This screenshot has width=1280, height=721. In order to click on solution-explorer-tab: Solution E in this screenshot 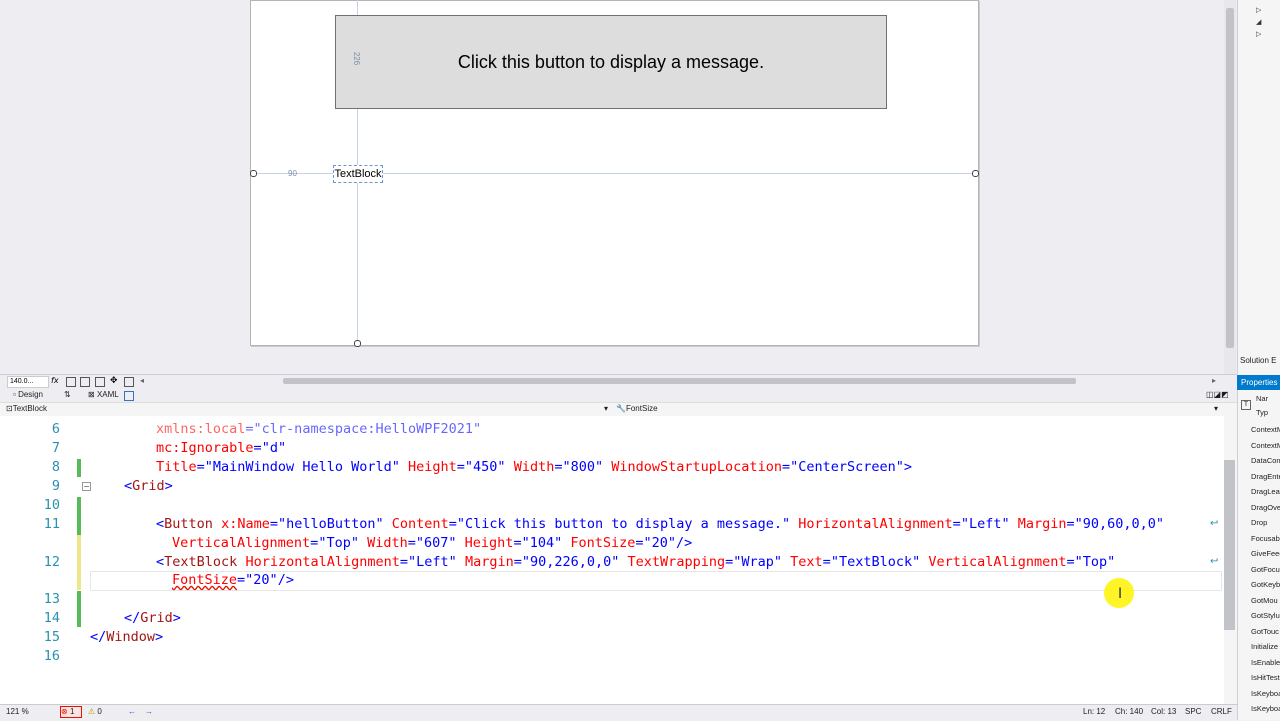, I will do `click(1258, 360)`.